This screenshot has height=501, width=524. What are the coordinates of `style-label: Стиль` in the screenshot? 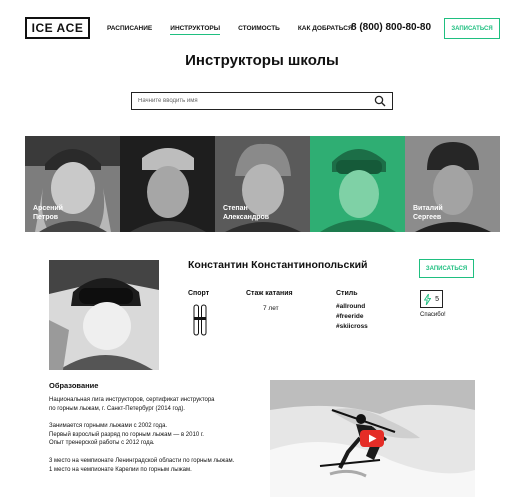 It's located at (347, 293).